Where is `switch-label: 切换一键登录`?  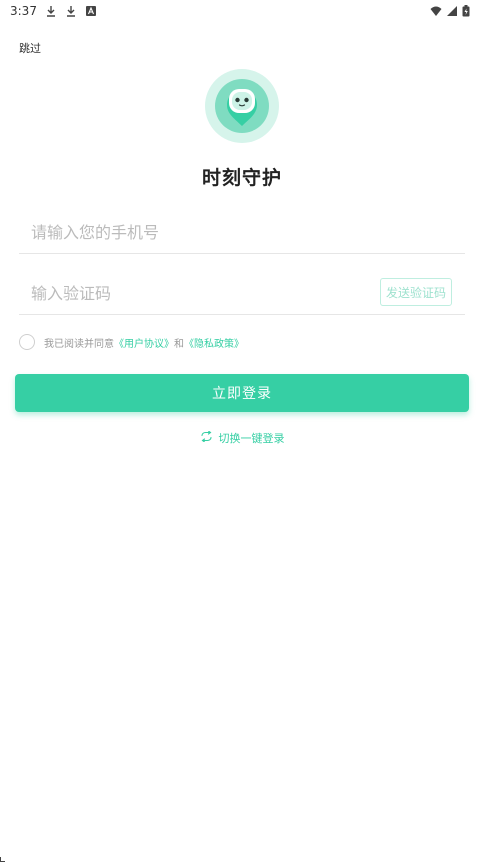 switch-label: 切换一键登录 is located at coordinates (251, 438).